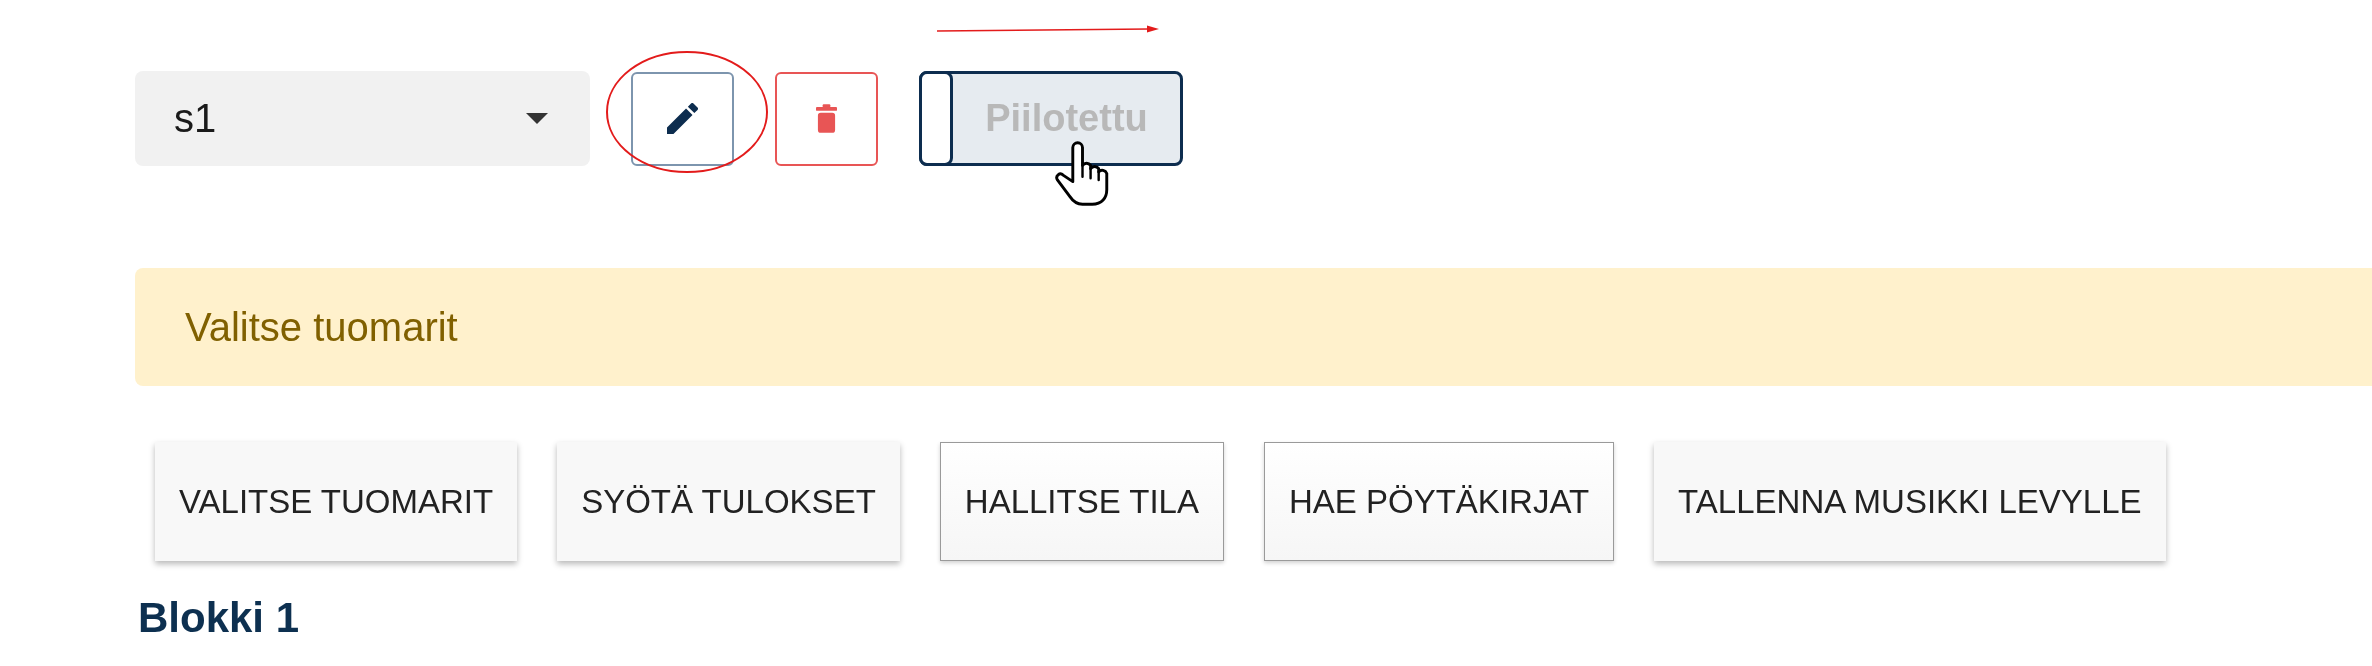 Image resolution: width=2372 pixels, height=666 pixels. Describe the element at coordinates (219, 618) in the screenshot. I see `section-heading: Blokki 1` at that location.